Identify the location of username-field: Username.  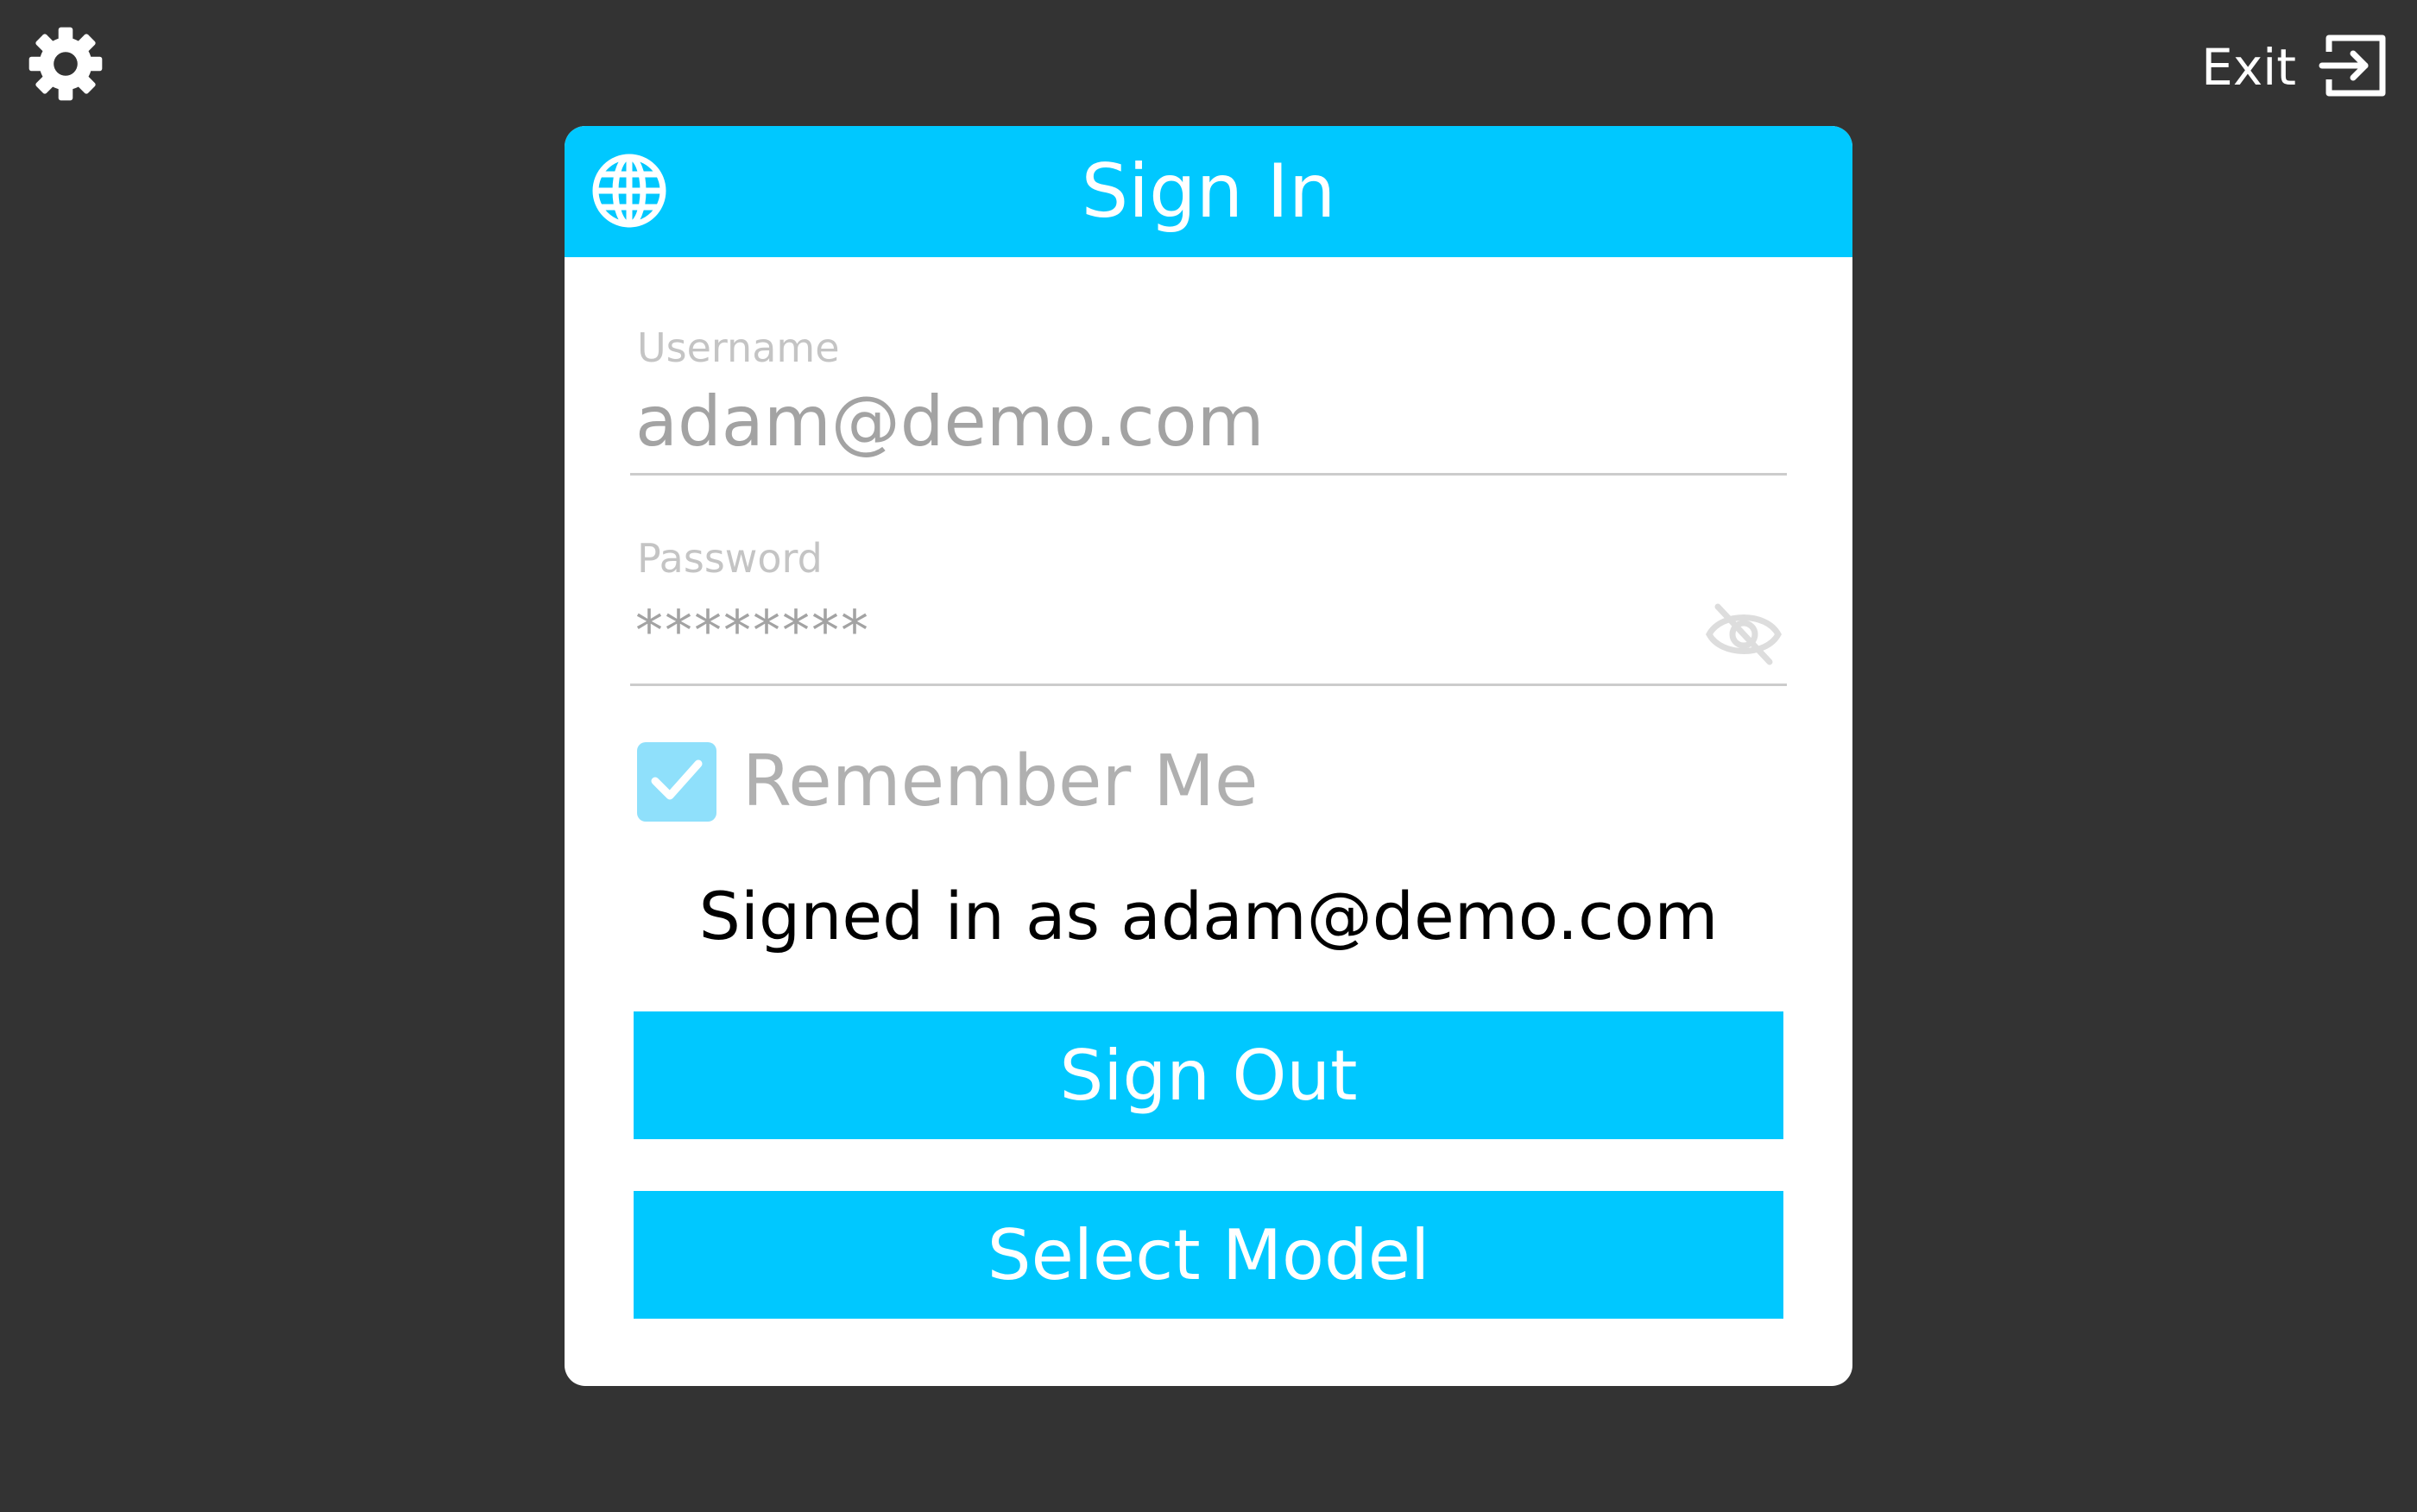
(1208, 402).